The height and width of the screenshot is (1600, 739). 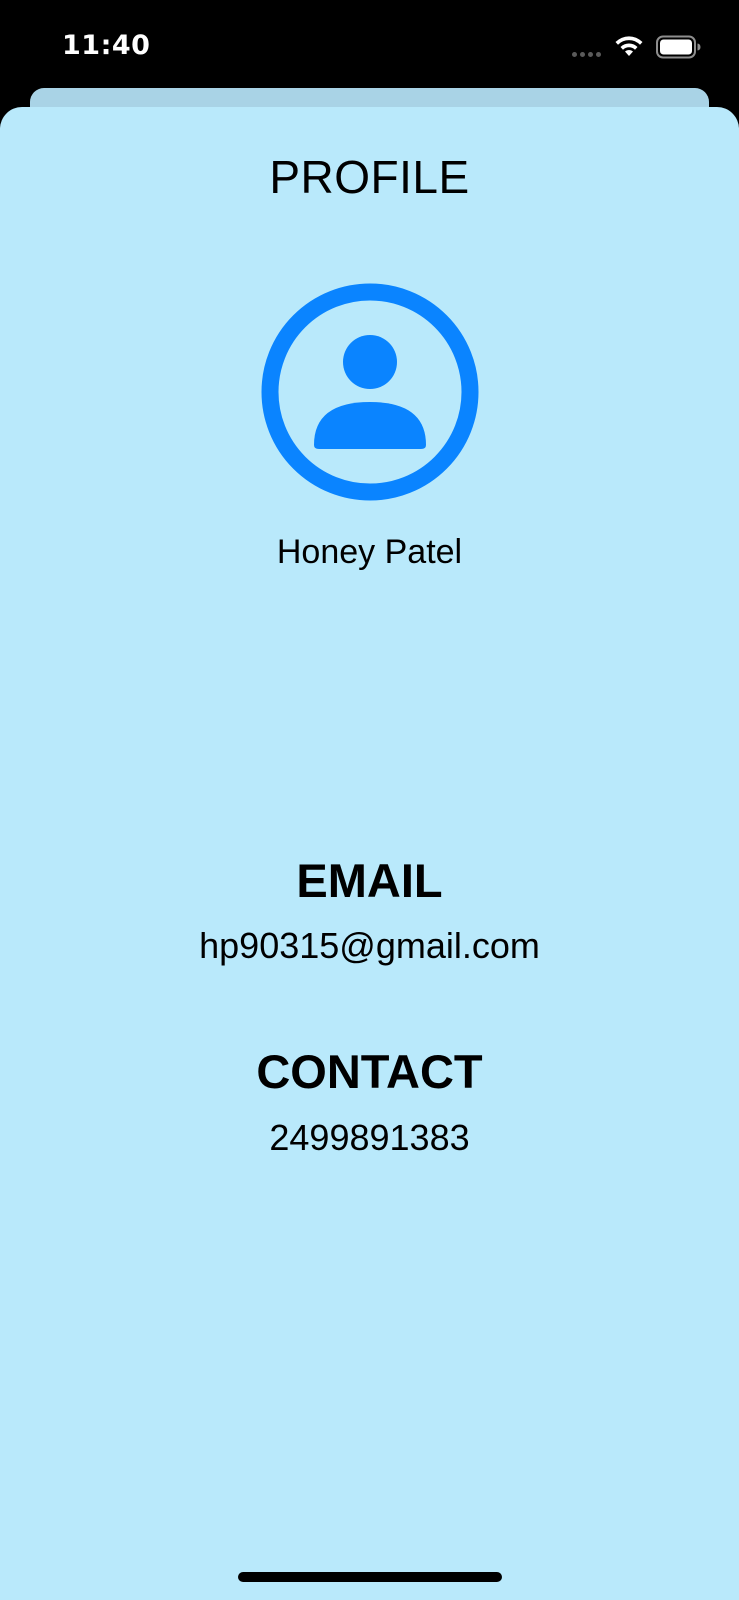 I want to click on email-value: hp90315@gmail.com, so click(x=369, y=945).